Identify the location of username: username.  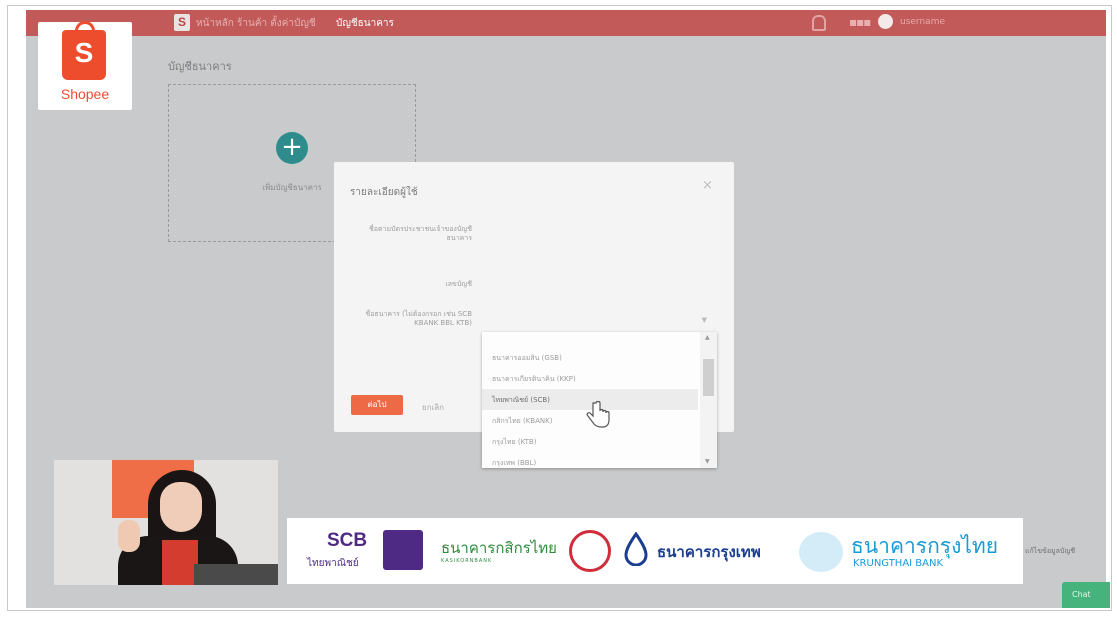
(922, 22).